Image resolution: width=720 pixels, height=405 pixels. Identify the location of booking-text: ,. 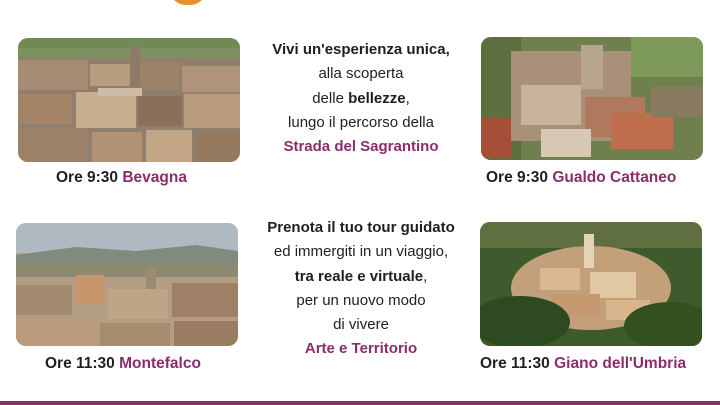
(425, 276).